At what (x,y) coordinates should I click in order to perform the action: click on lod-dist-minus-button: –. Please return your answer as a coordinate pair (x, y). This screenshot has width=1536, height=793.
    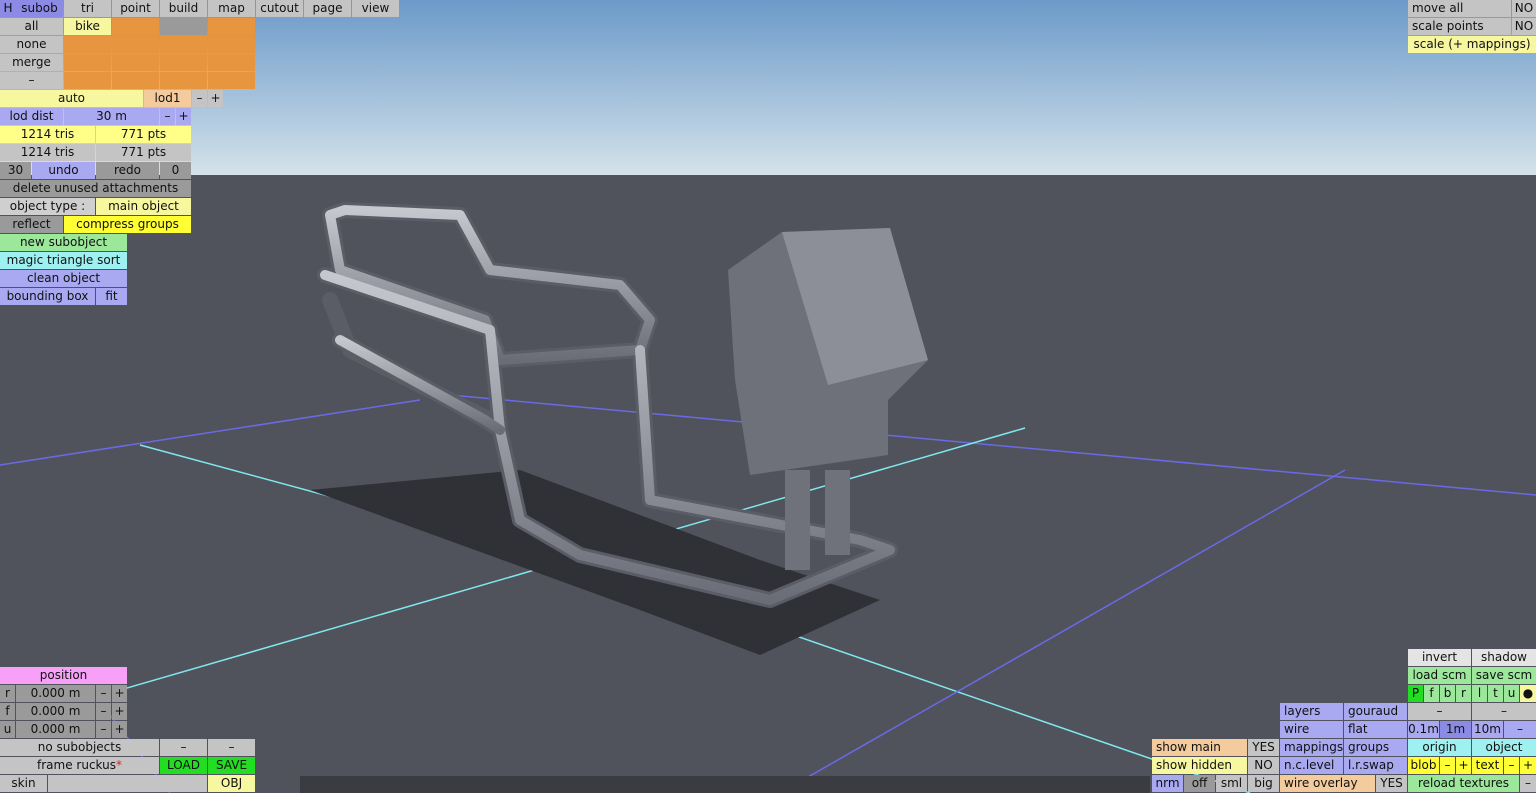
    Looking at the image, I should click on (167, 116).